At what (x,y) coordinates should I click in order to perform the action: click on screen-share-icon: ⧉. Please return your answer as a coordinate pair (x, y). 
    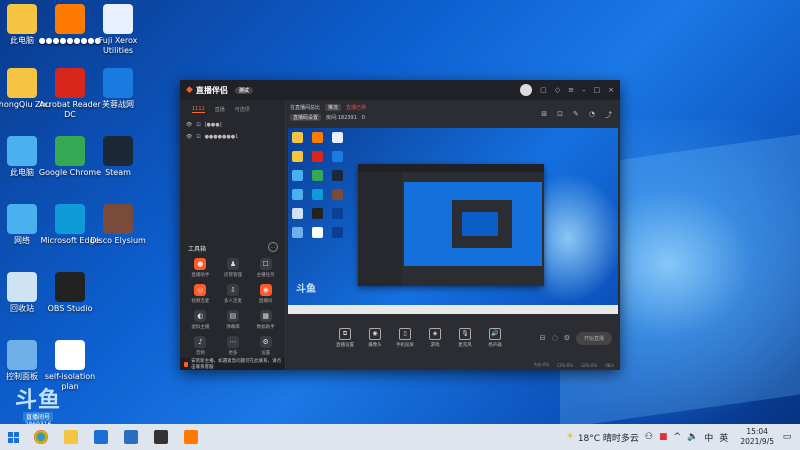
    Looking at the image, I should click on (345, 334).